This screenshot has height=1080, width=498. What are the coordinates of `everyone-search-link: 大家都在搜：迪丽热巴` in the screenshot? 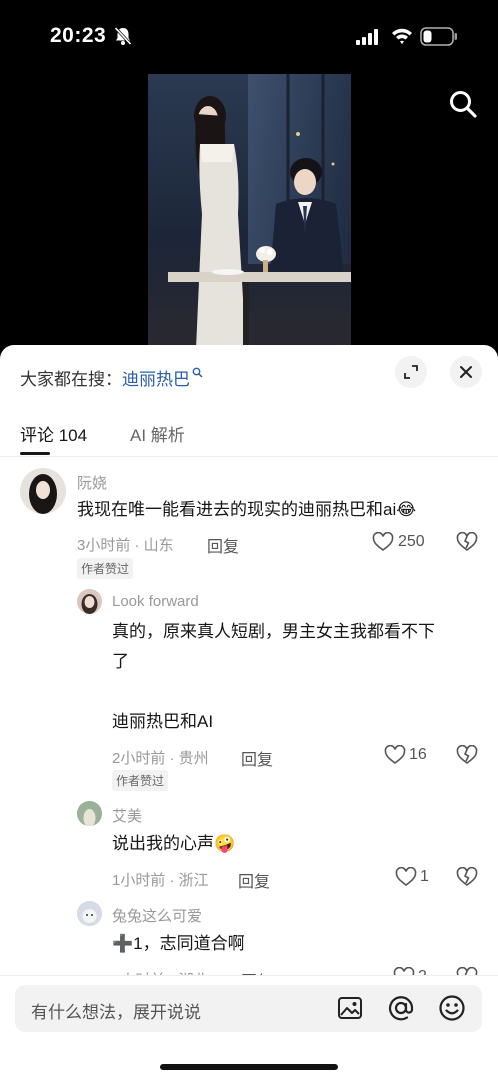 It's located at (111, 377).